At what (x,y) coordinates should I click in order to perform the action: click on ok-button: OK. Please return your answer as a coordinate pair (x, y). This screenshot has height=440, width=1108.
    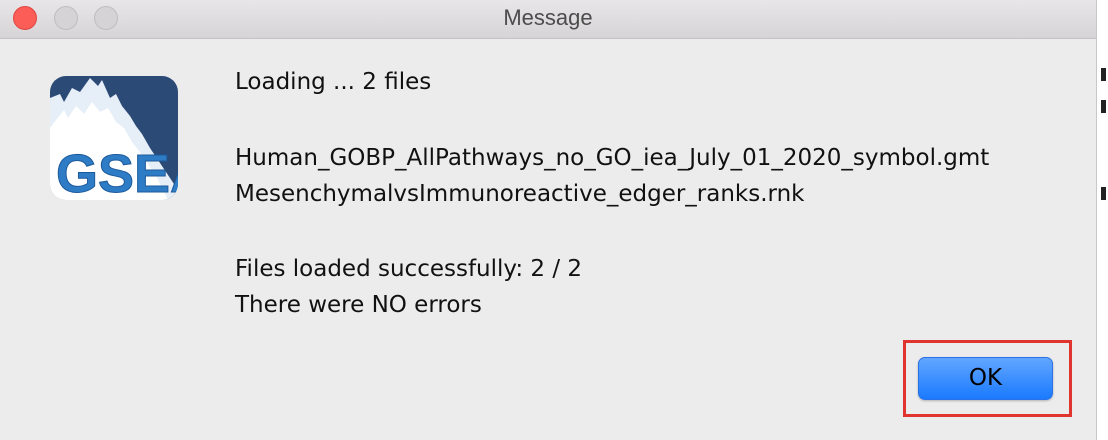
    Looking at the image, I should click on (985, 378).